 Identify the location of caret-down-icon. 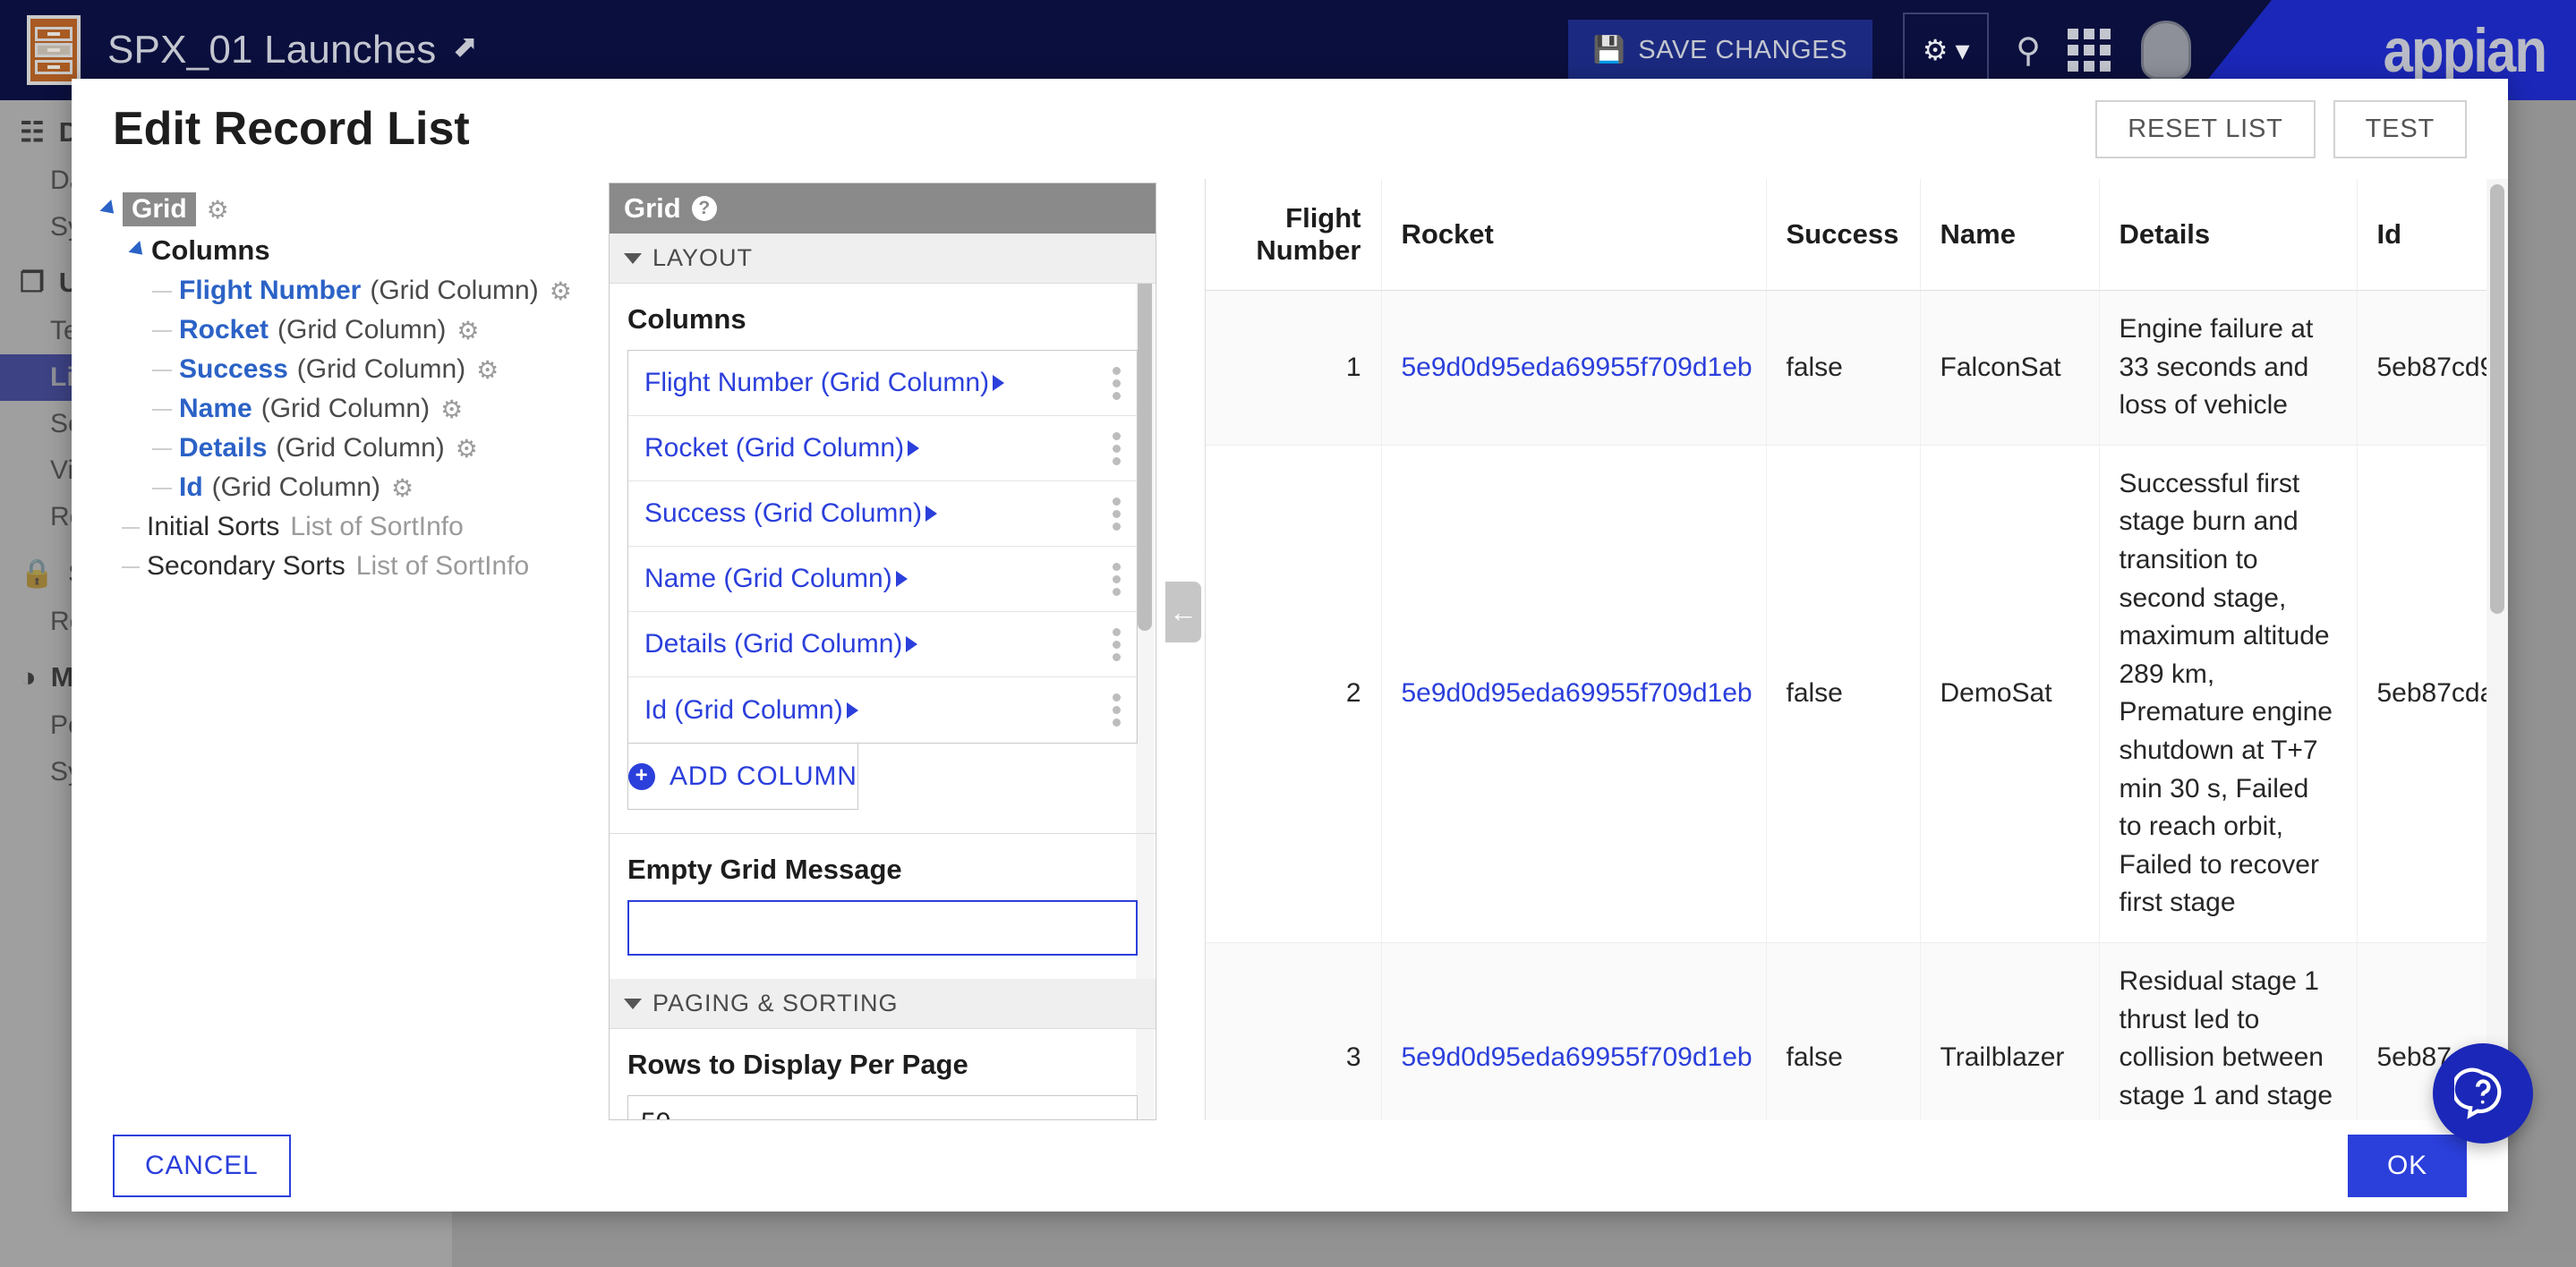
(633, 1004).